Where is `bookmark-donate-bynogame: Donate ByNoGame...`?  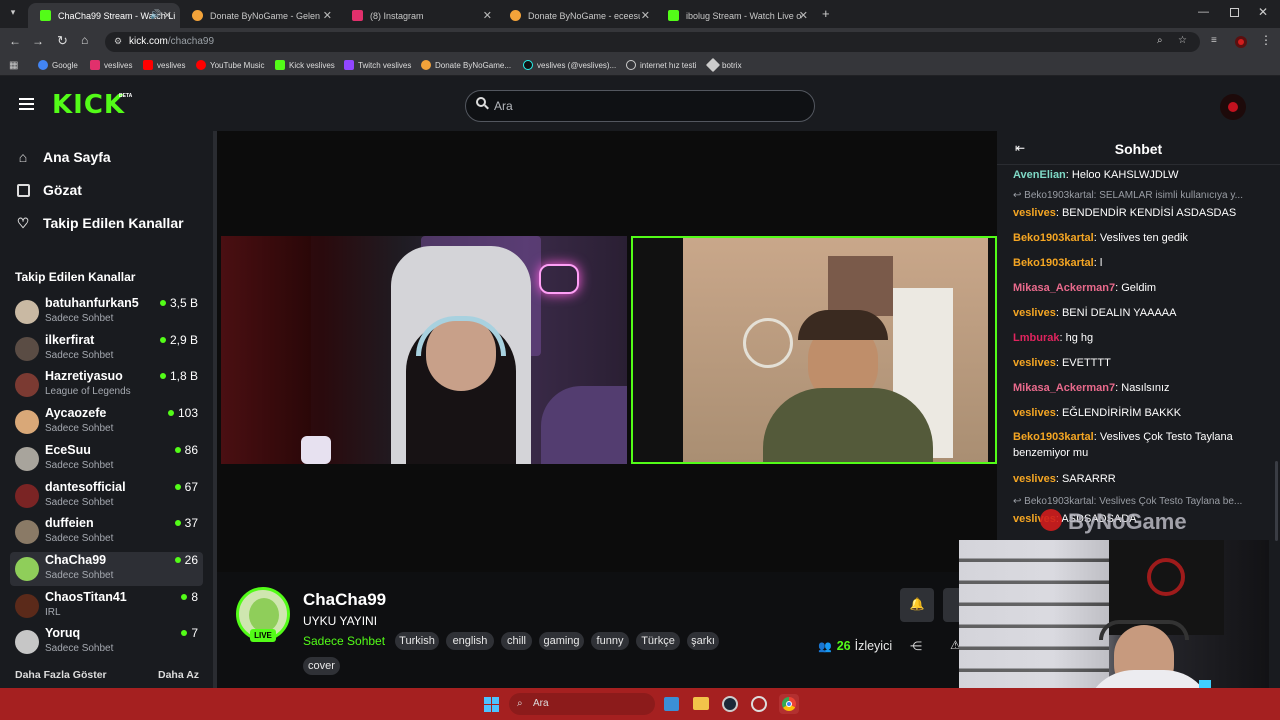
bookmark-donate-bynogame: Donate ByNoGame... is located at coordinates (466, 65).